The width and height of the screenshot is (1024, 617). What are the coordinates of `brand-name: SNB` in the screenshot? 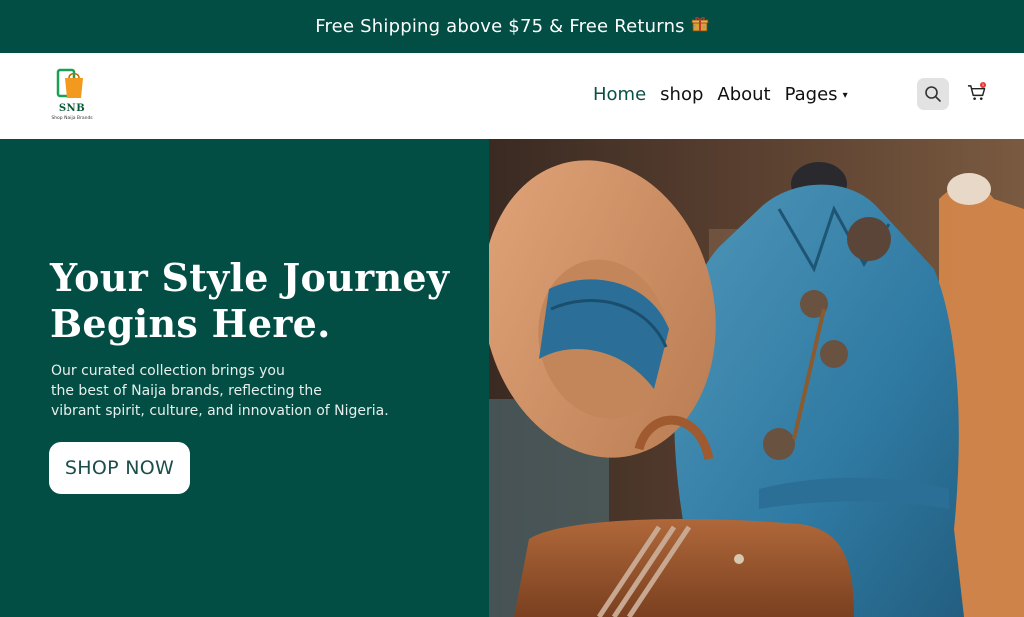 It's located at (72, 108).